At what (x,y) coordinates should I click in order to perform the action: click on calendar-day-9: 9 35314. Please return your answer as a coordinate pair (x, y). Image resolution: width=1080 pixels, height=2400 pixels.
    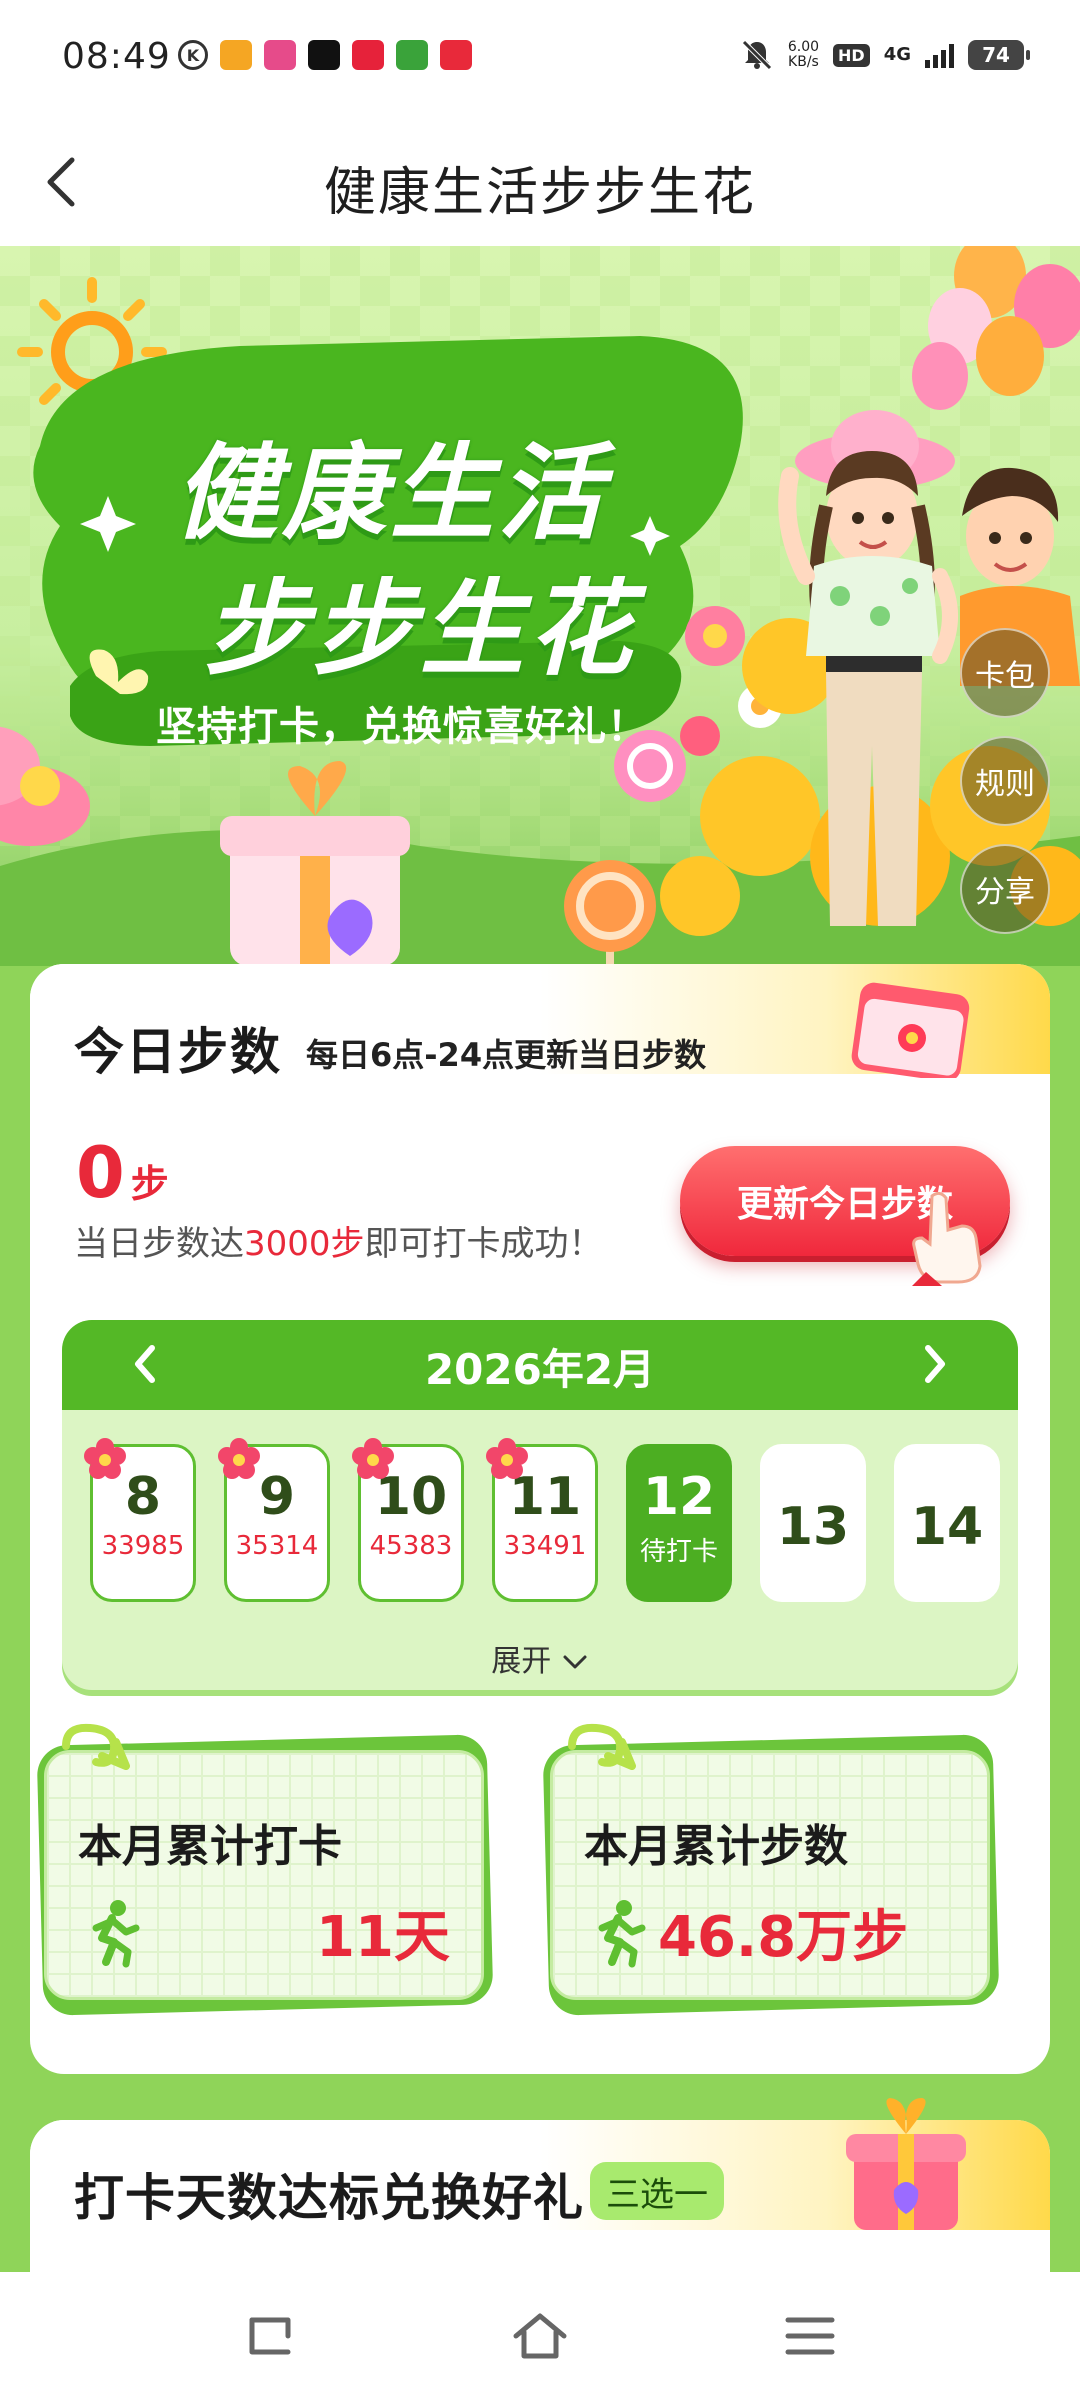
    Looking at the image, I should click on (274, 1520).